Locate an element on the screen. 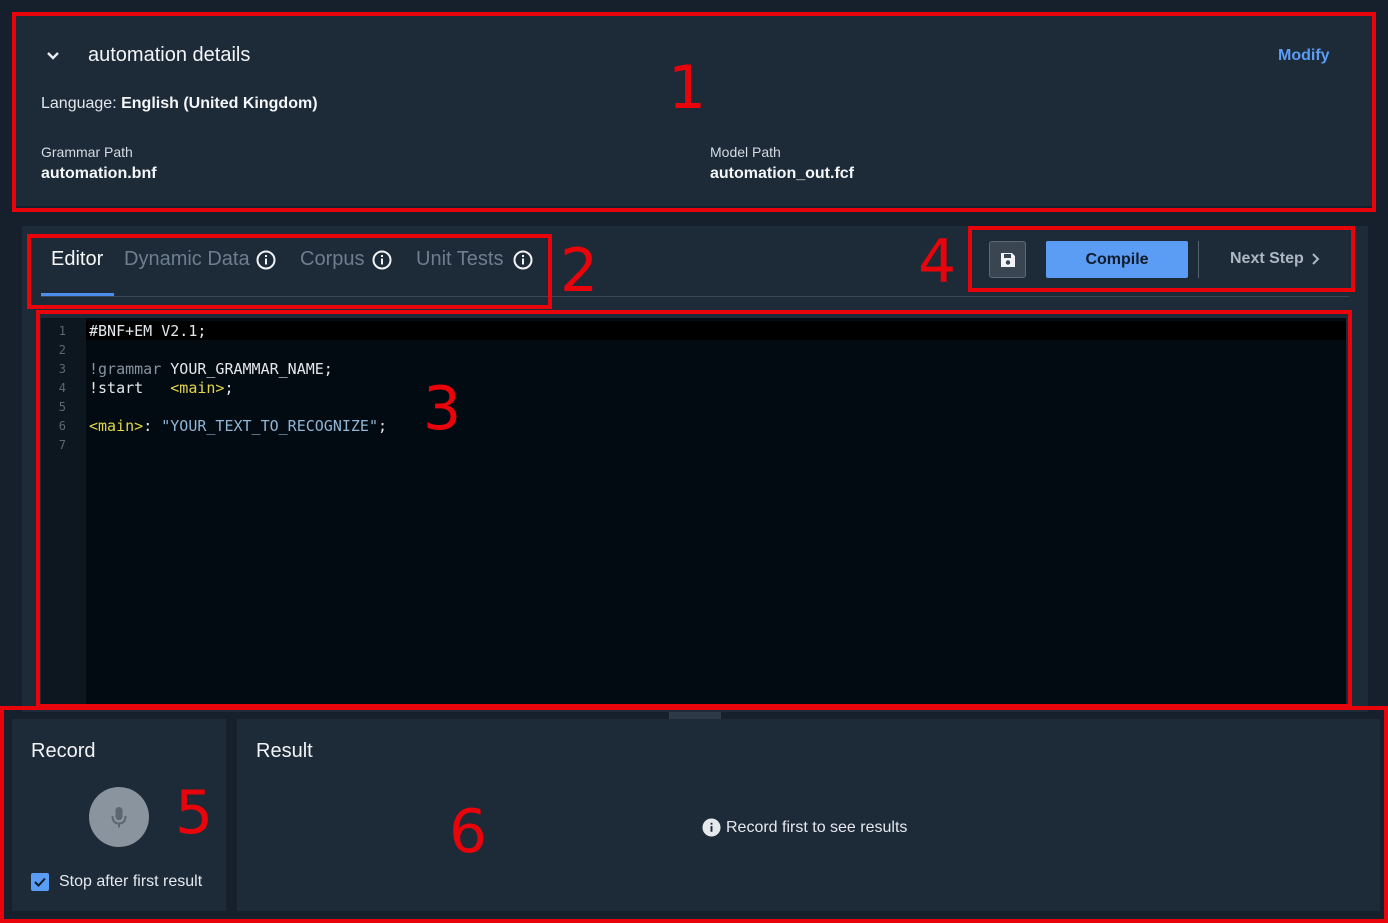 The height and width of the screenshot is (923, 1388). code-keyword: !start is located at coordinates (116, 388).